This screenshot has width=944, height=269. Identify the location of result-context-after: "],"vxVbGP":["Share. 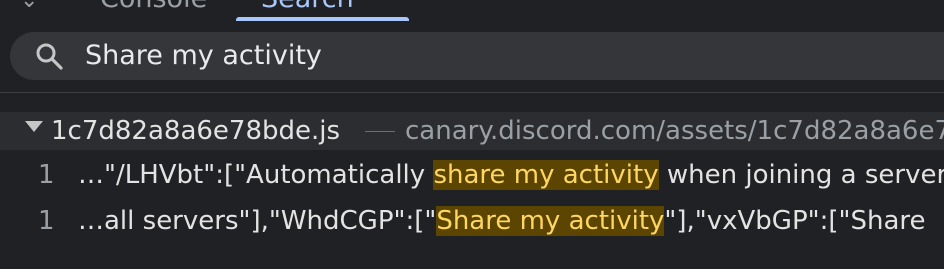
(795, 221).